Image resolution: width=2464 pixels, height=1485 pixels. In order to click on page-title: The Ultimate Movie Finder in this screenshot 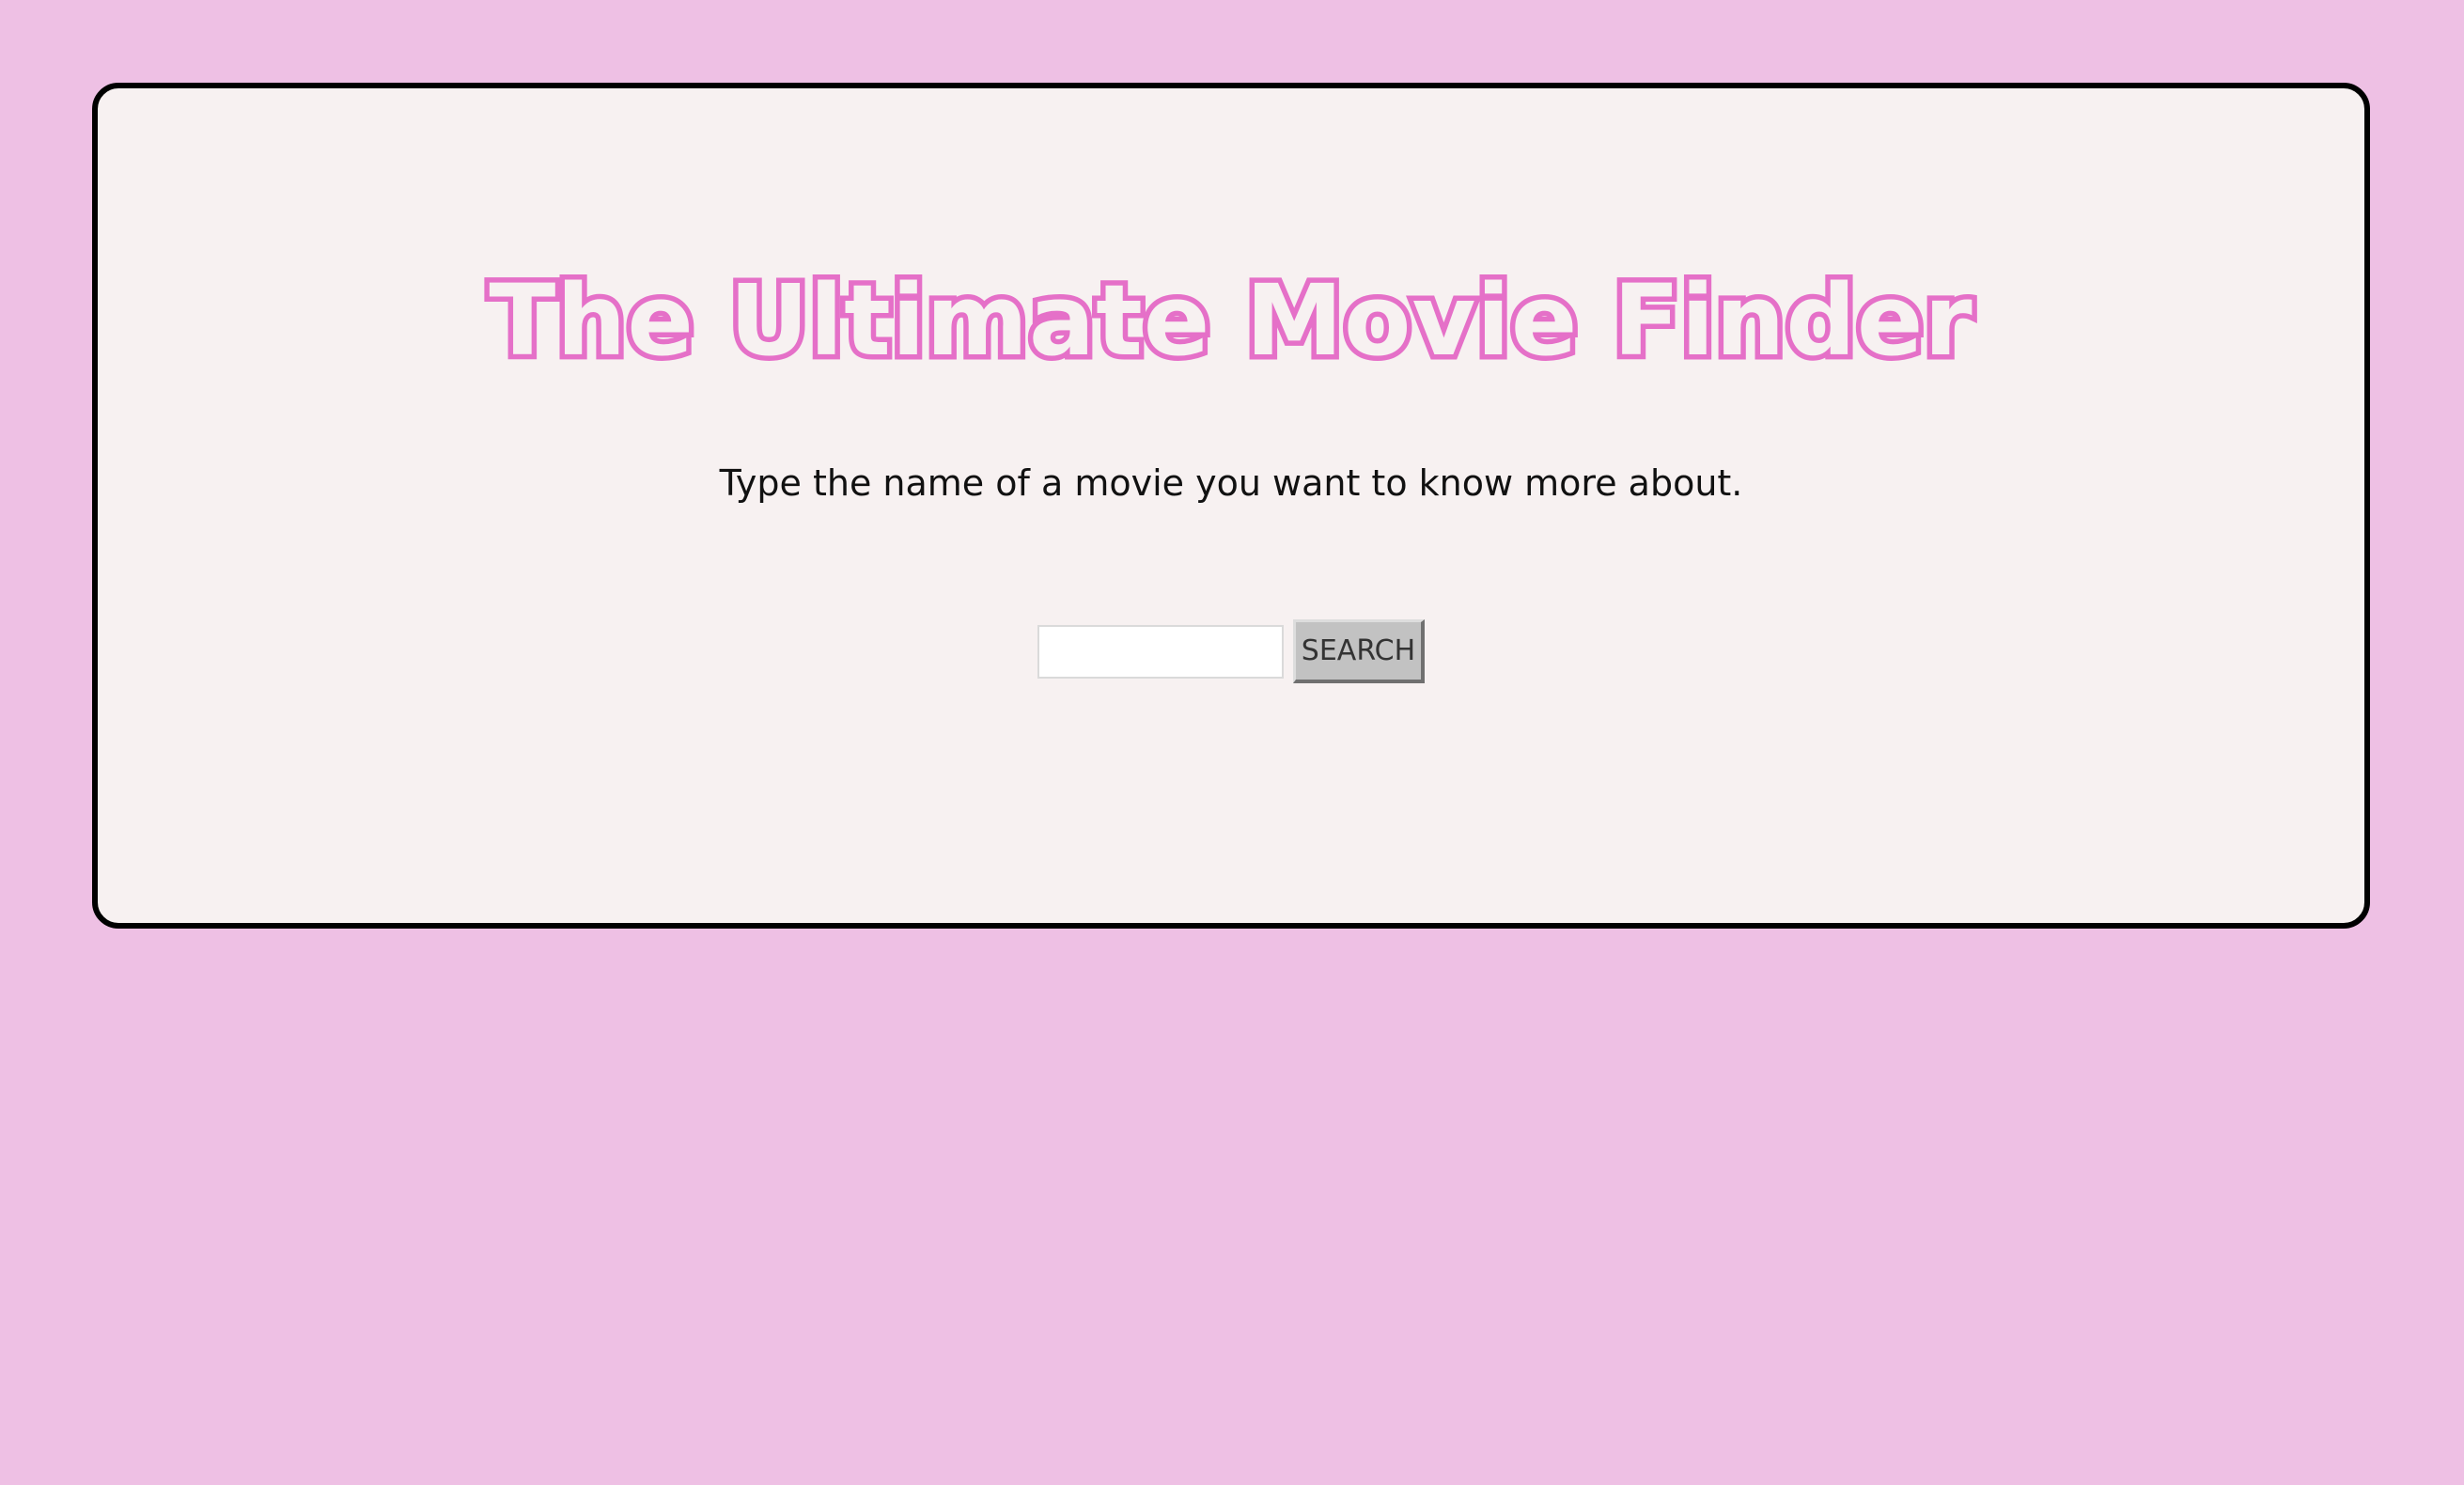, I will do `click(1230, 321)`.